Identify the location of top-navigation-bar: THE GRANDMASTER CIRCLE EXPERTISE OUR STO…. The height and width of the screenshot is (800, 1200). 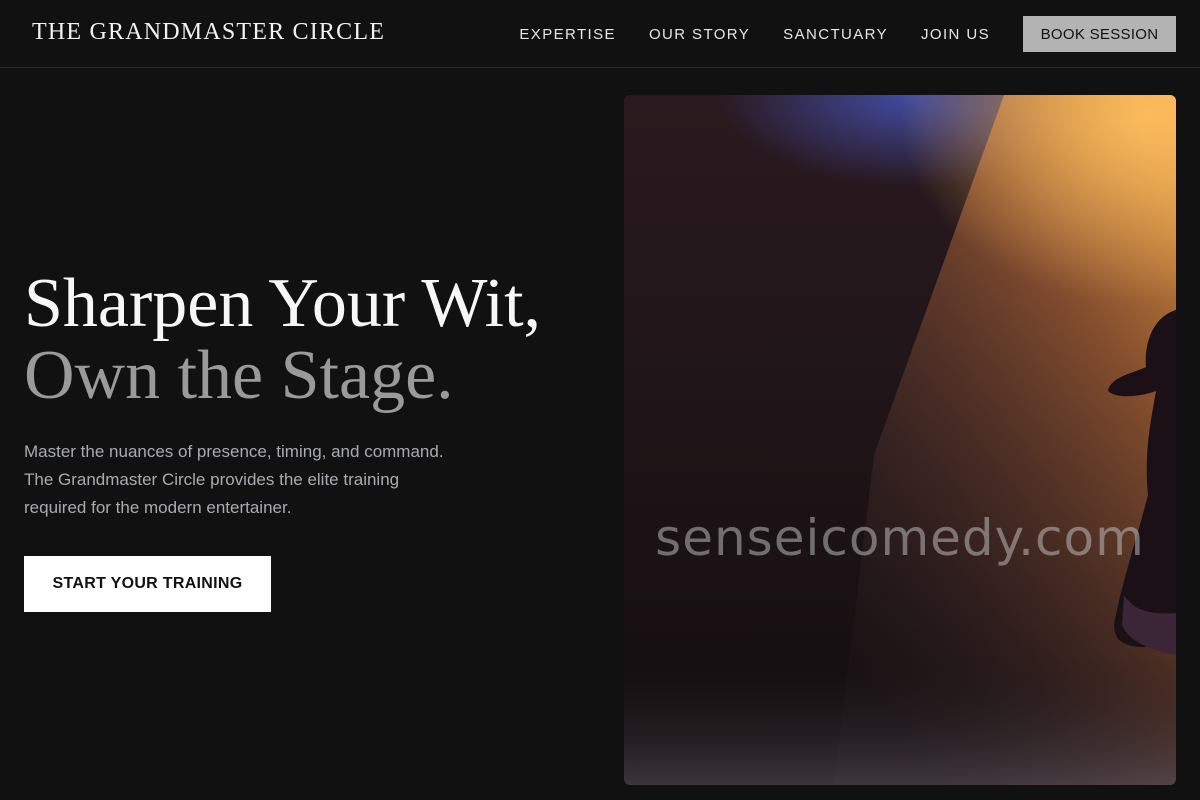
(600, 34).